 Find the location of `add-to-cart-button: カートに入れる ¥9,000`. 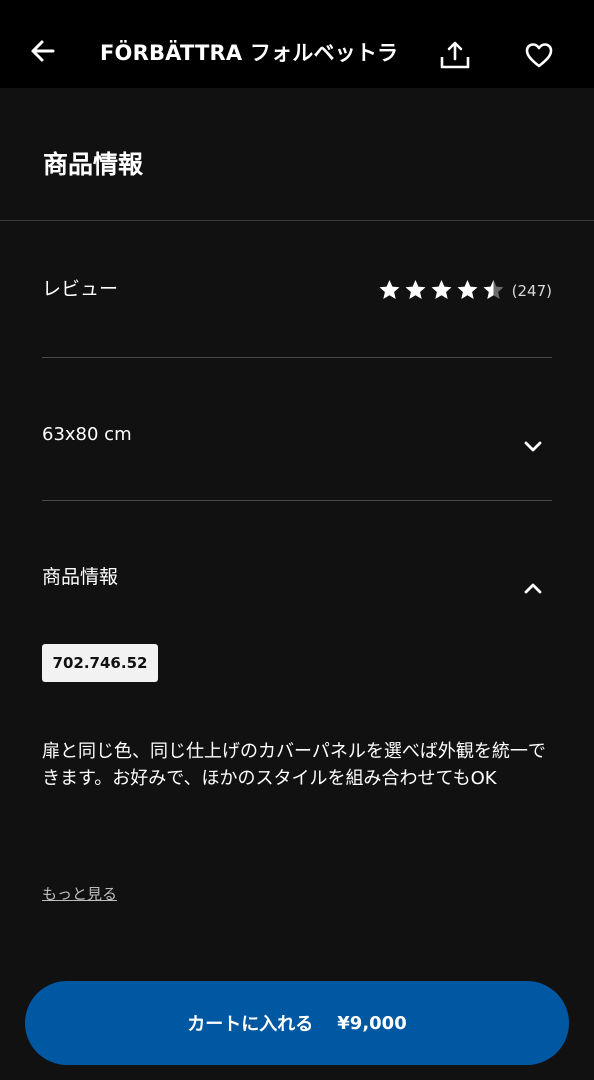

add-to-cart-button: カートに入れる ¥9,000 is located at coordinates (297, 1023).